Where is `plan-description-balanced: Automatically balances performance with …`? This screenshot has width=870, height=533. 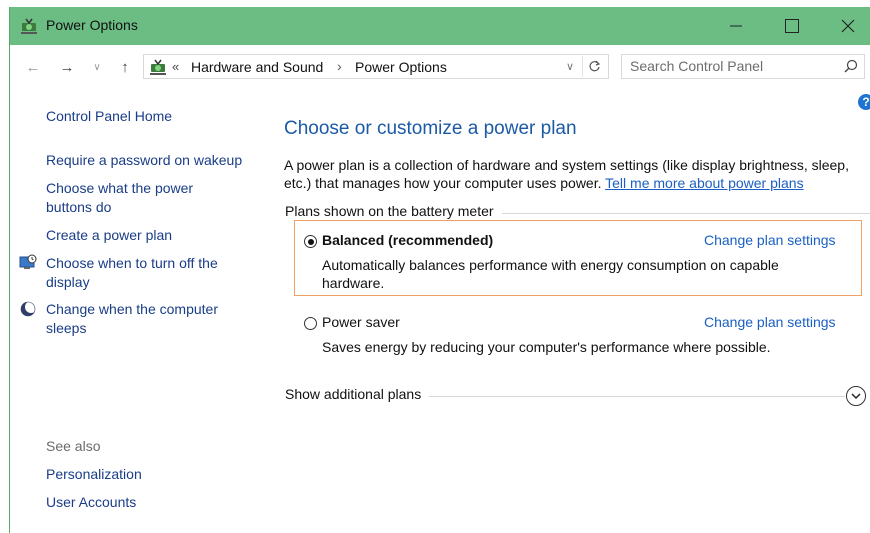
plan-description-balanced: Automatically balances performance with … is located at coordinates (550, 274).